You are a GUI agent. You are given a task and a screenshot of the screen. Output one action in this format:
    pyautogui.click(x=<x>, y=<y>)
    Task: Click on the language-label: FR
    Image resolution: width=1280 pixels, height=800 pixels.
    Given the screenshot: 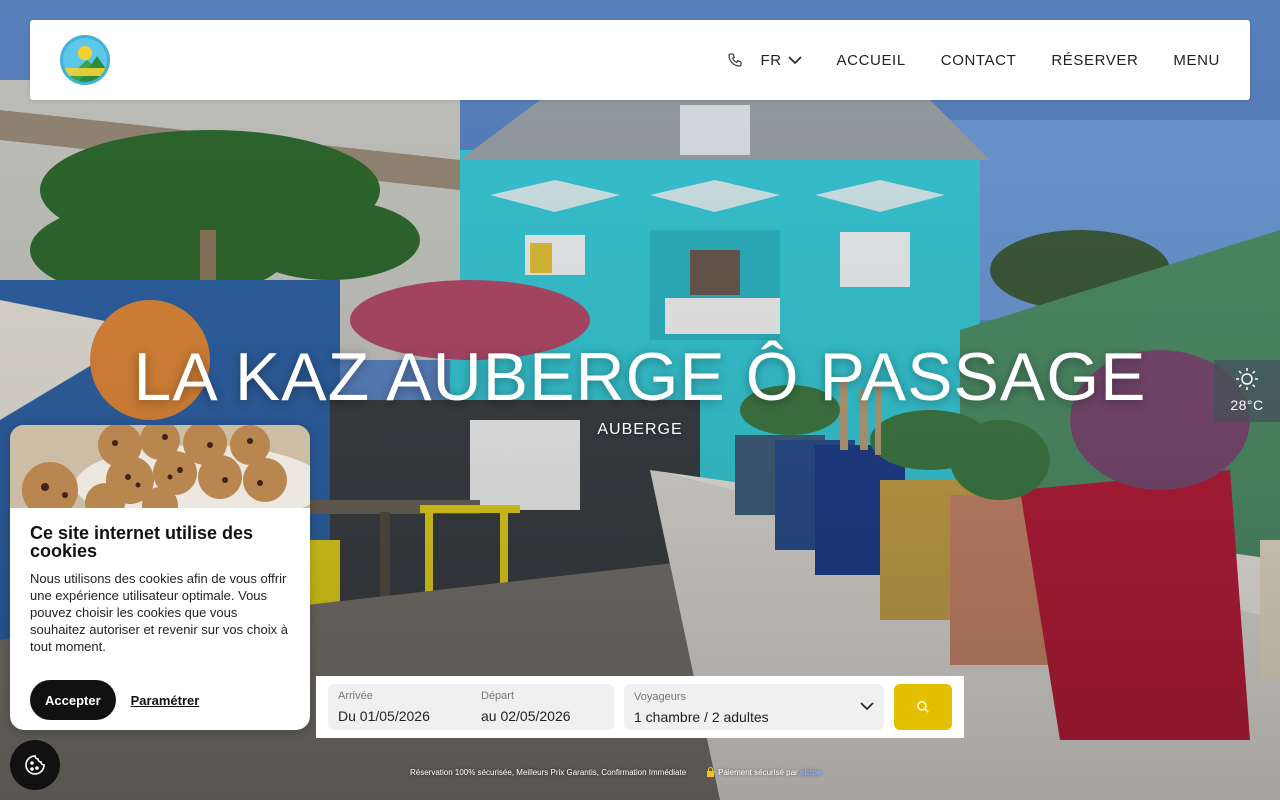 What is the action you would take?
    pyautogui.click(x=771, y=60)
    